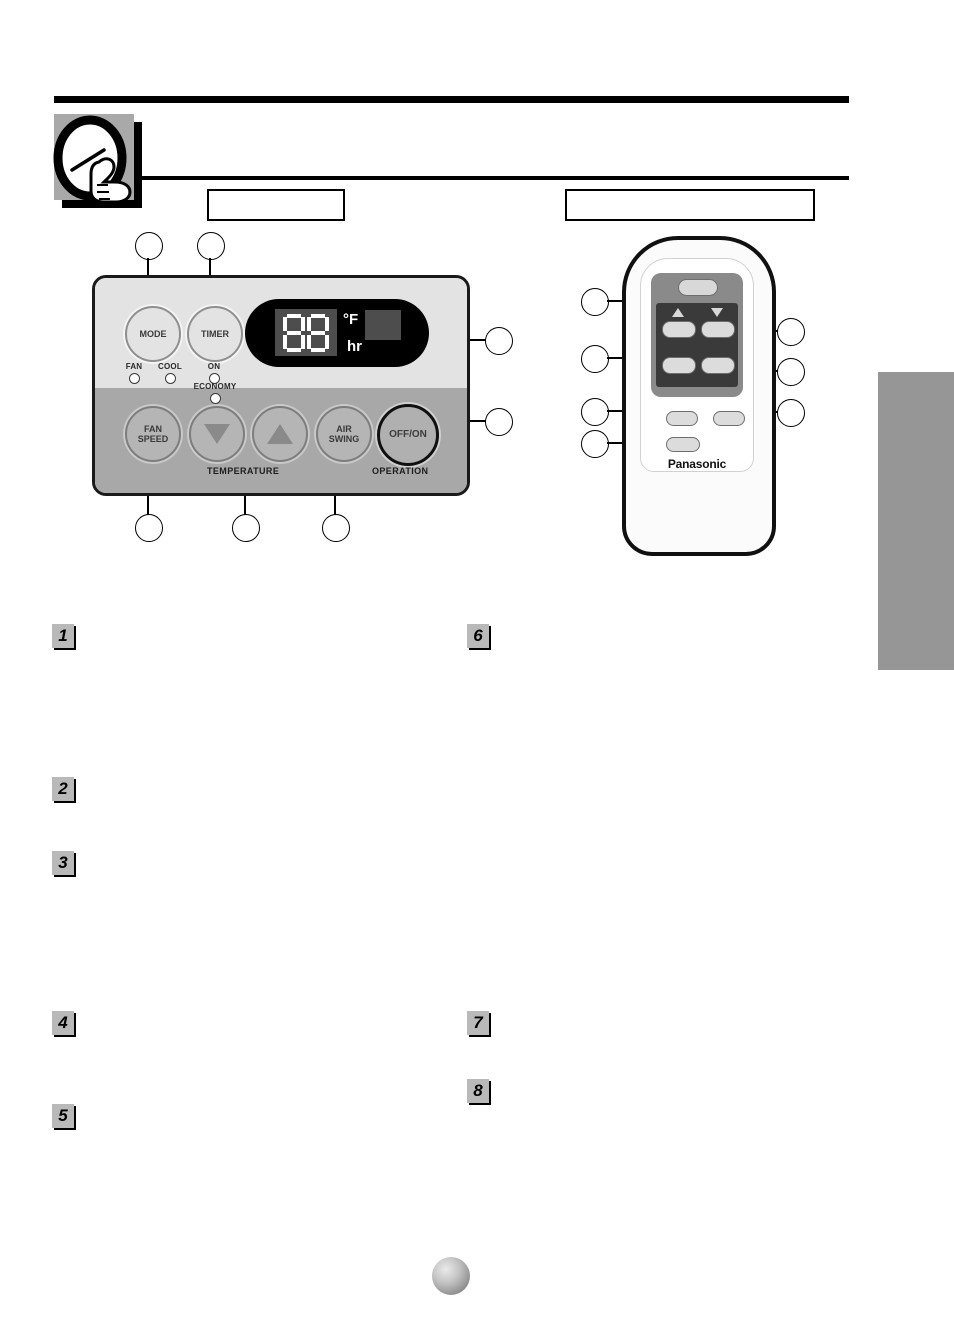 This screenshot has width=954, height=1342. What do you see at coordinates (63, 636) in the screenshot?
I see `step-marker: 1` at bounding box center [63, 636].